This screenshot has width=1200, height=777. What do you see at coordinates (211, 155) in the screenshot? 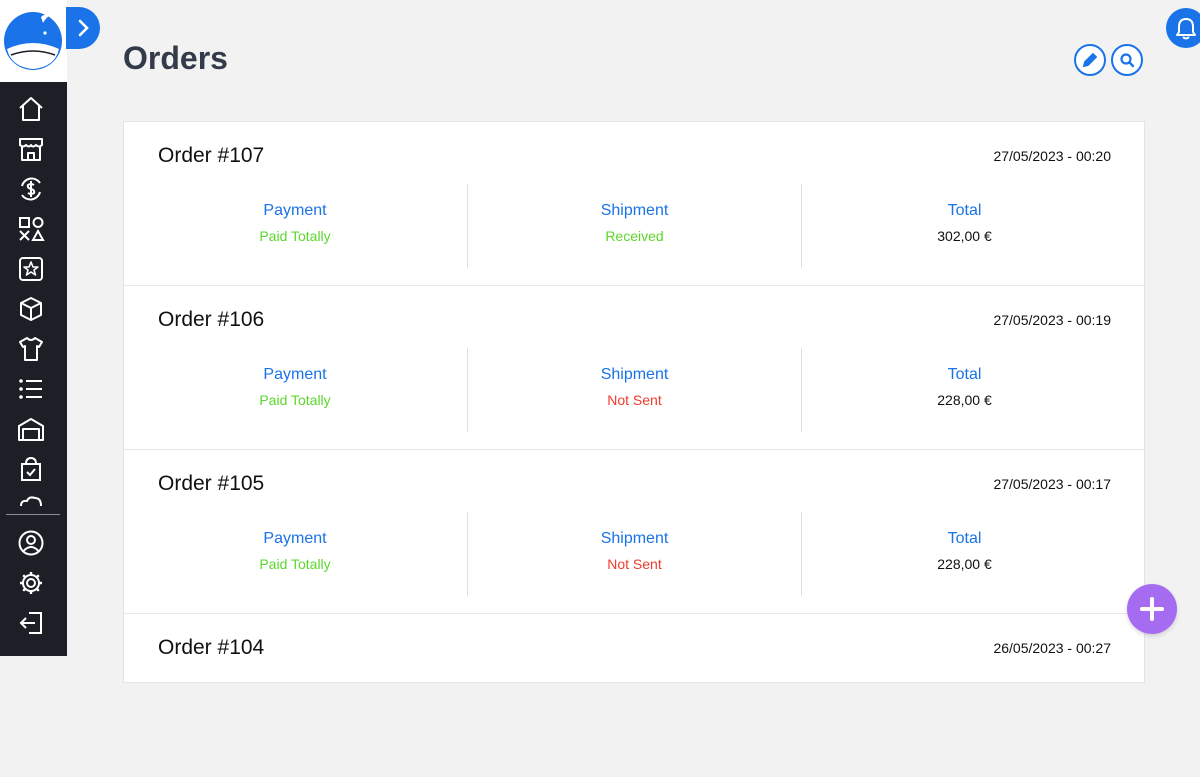
I see `order-title: Order #107` at bounding box center [211, 155].